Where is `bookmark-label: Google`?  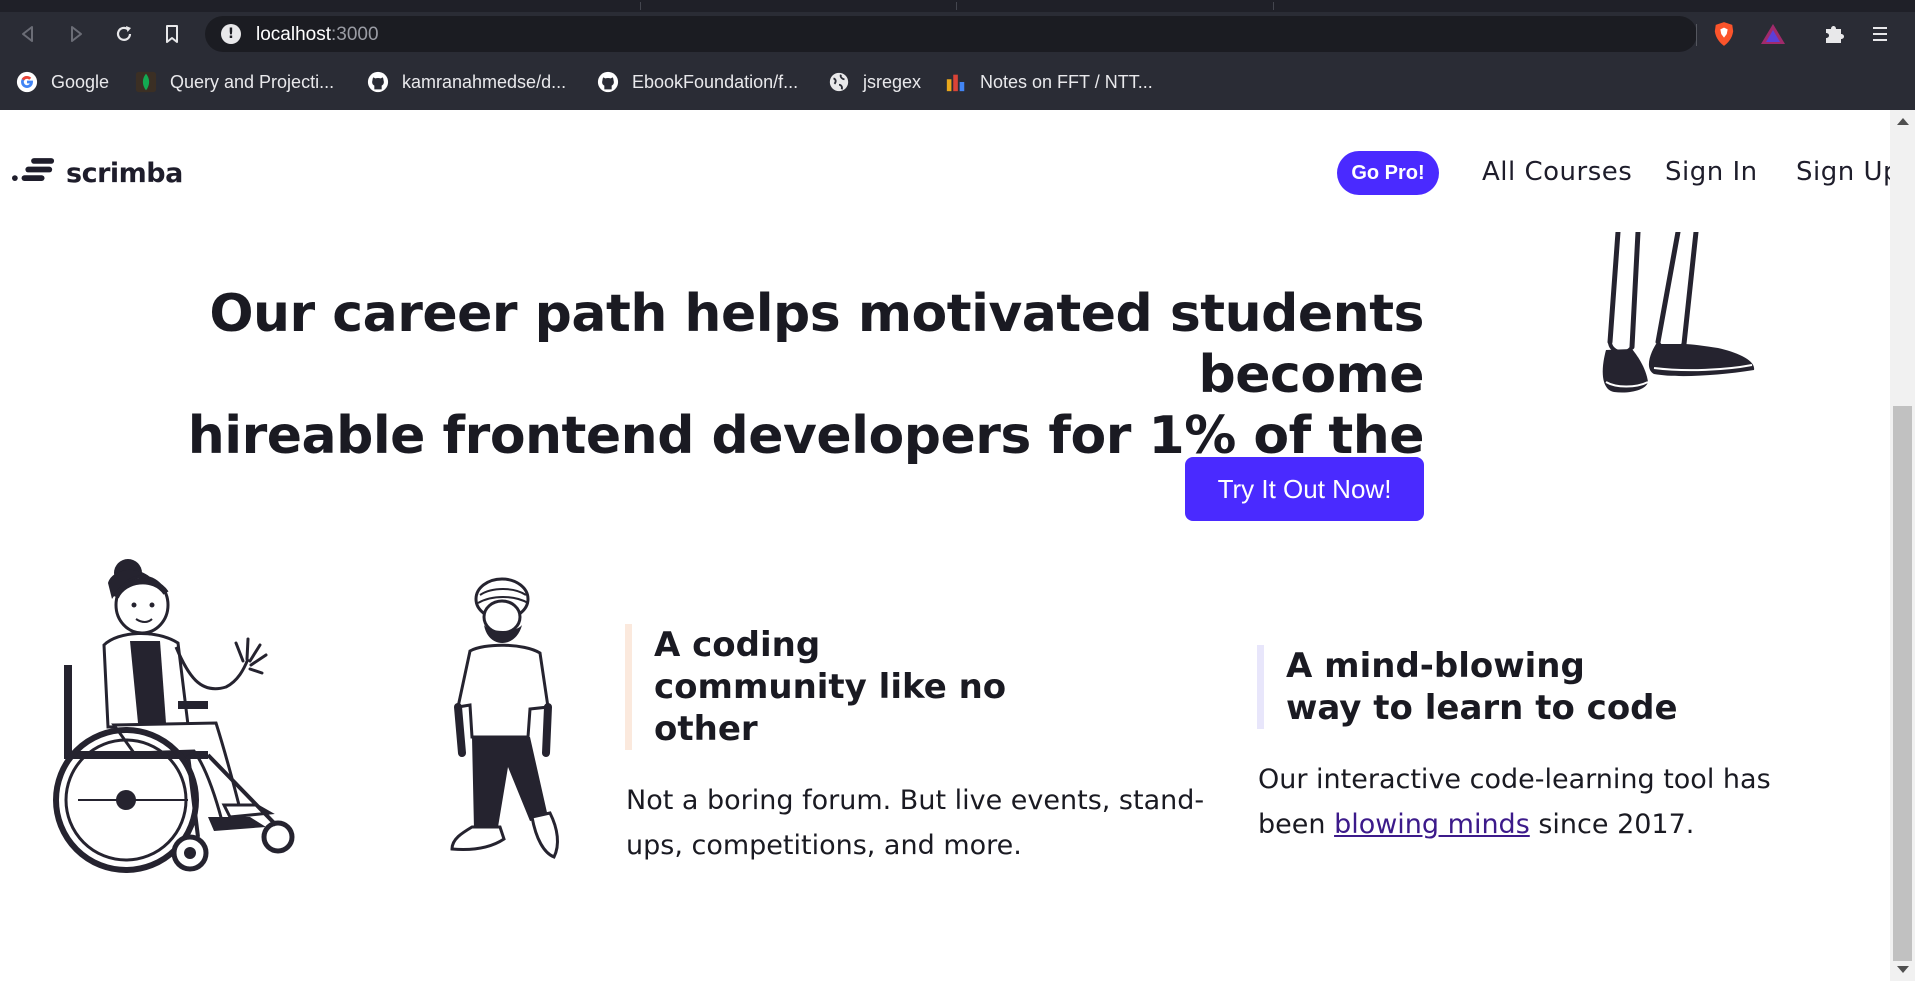
bookmark-label: Google is located at coordinates (80, 81).